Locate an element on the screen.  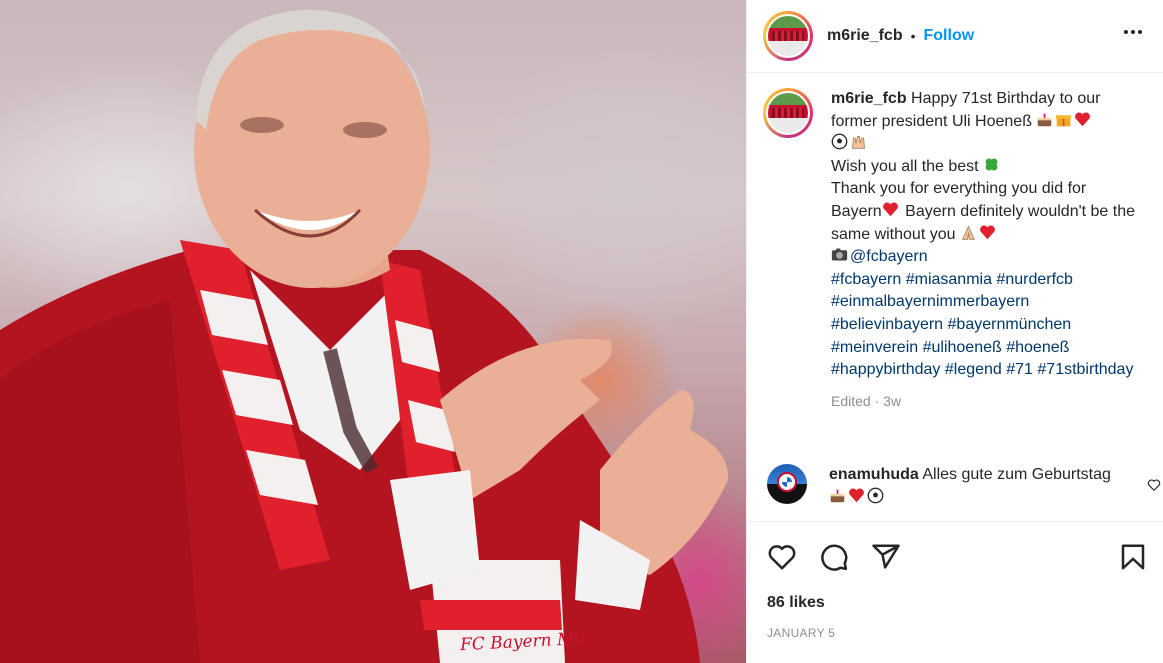
avatar is located at coordinates (788, 36).